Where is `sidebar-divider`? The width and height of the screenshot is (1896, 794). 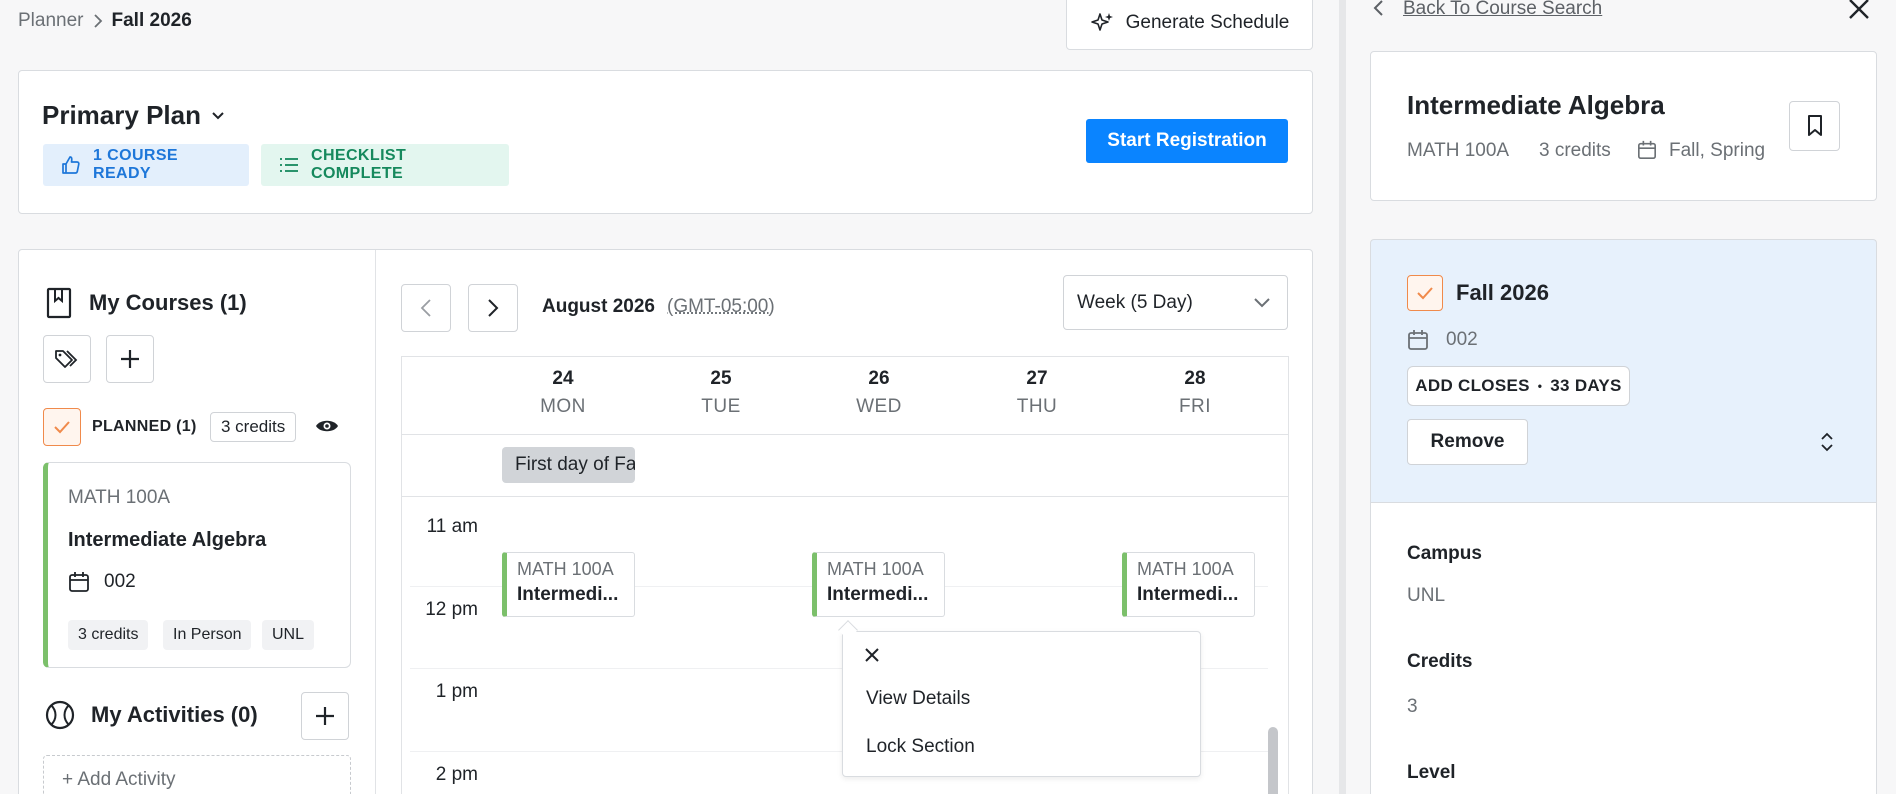 sidebar-divider is located at coordinates (375, 522).